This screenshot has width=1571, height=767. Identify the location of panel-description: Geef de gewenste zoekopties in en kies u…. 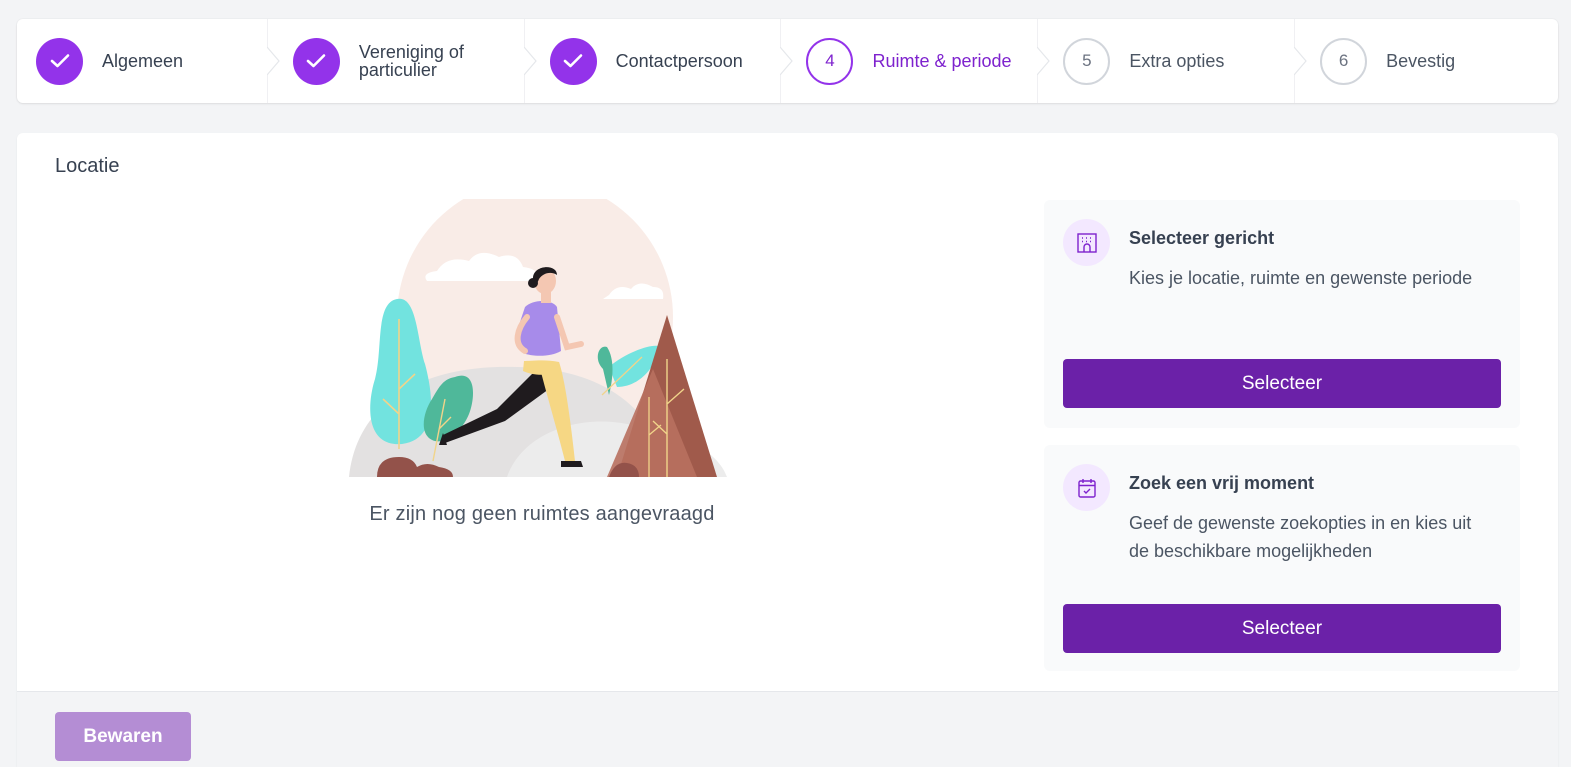
(1300, 537).